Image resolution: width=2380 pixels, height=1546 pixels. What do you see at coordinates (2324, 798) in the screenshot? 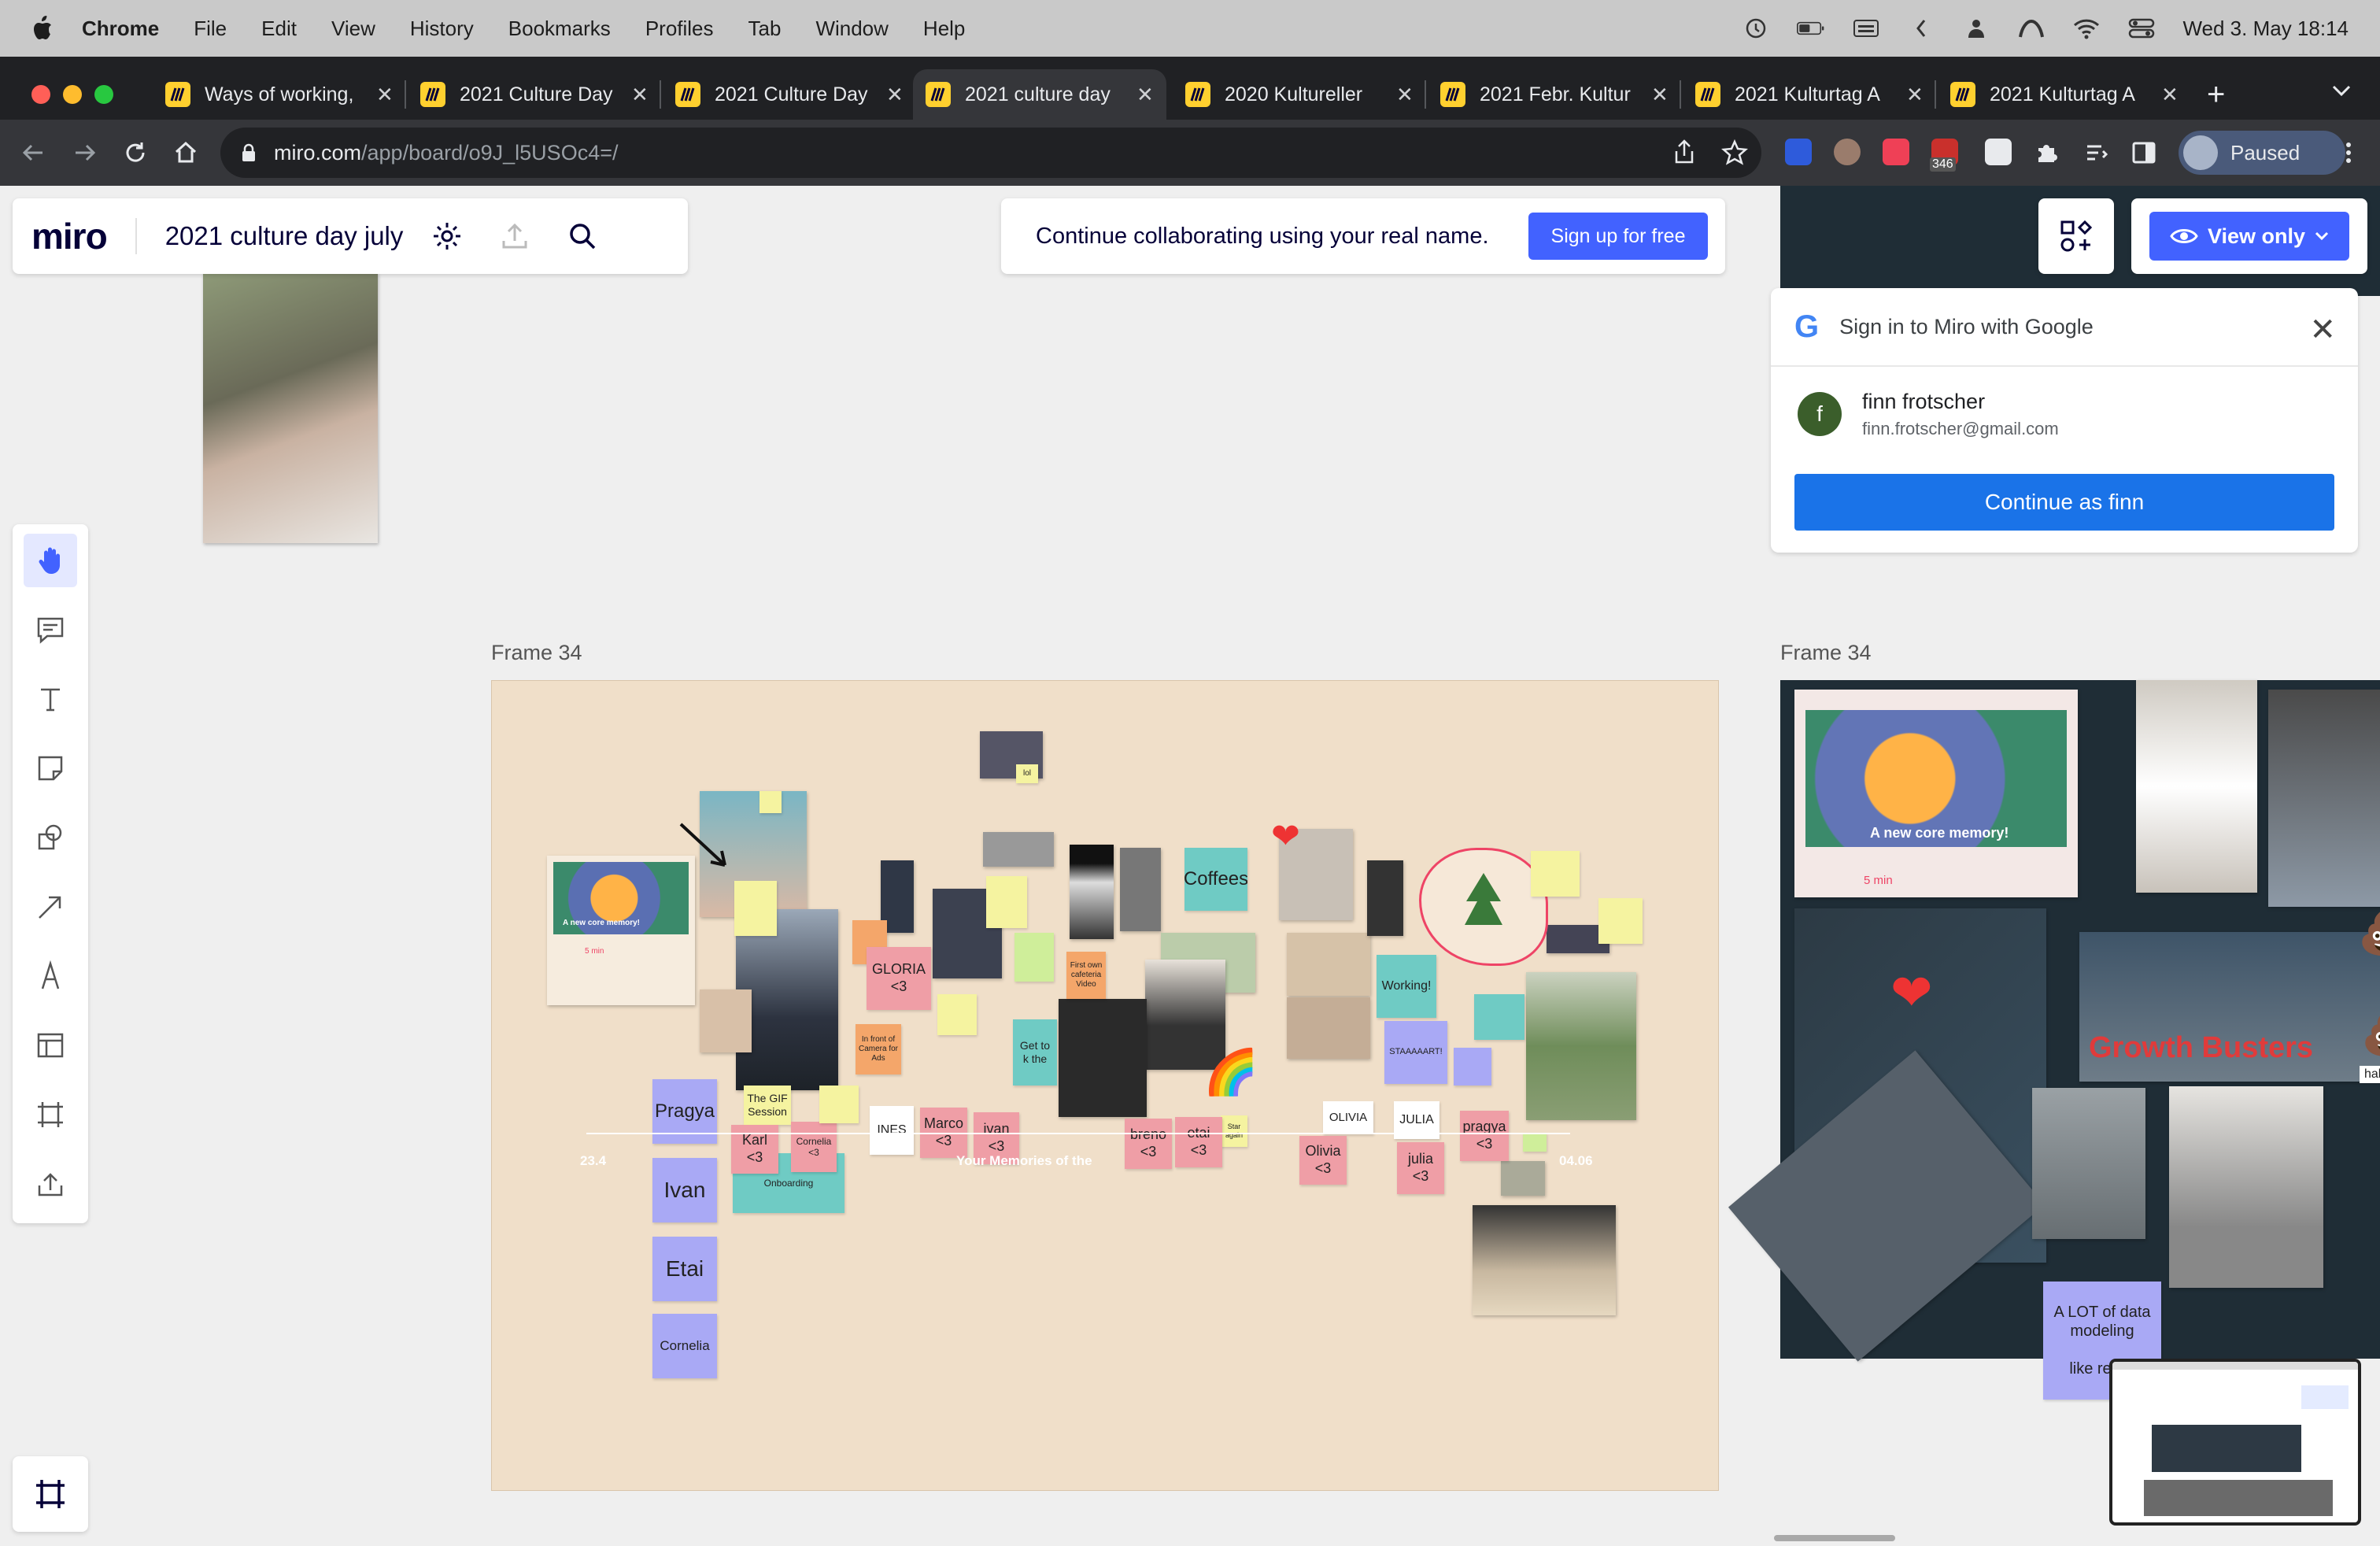
I see `photo-man-goggles` at bounding box center [2324, 798].